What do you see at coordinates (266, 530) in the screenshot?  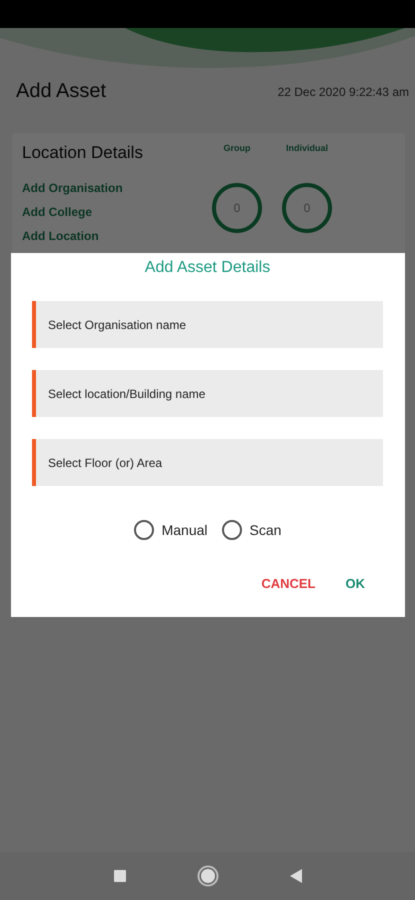 I see `radio-label: Scan` at bounding box center [266, 530].